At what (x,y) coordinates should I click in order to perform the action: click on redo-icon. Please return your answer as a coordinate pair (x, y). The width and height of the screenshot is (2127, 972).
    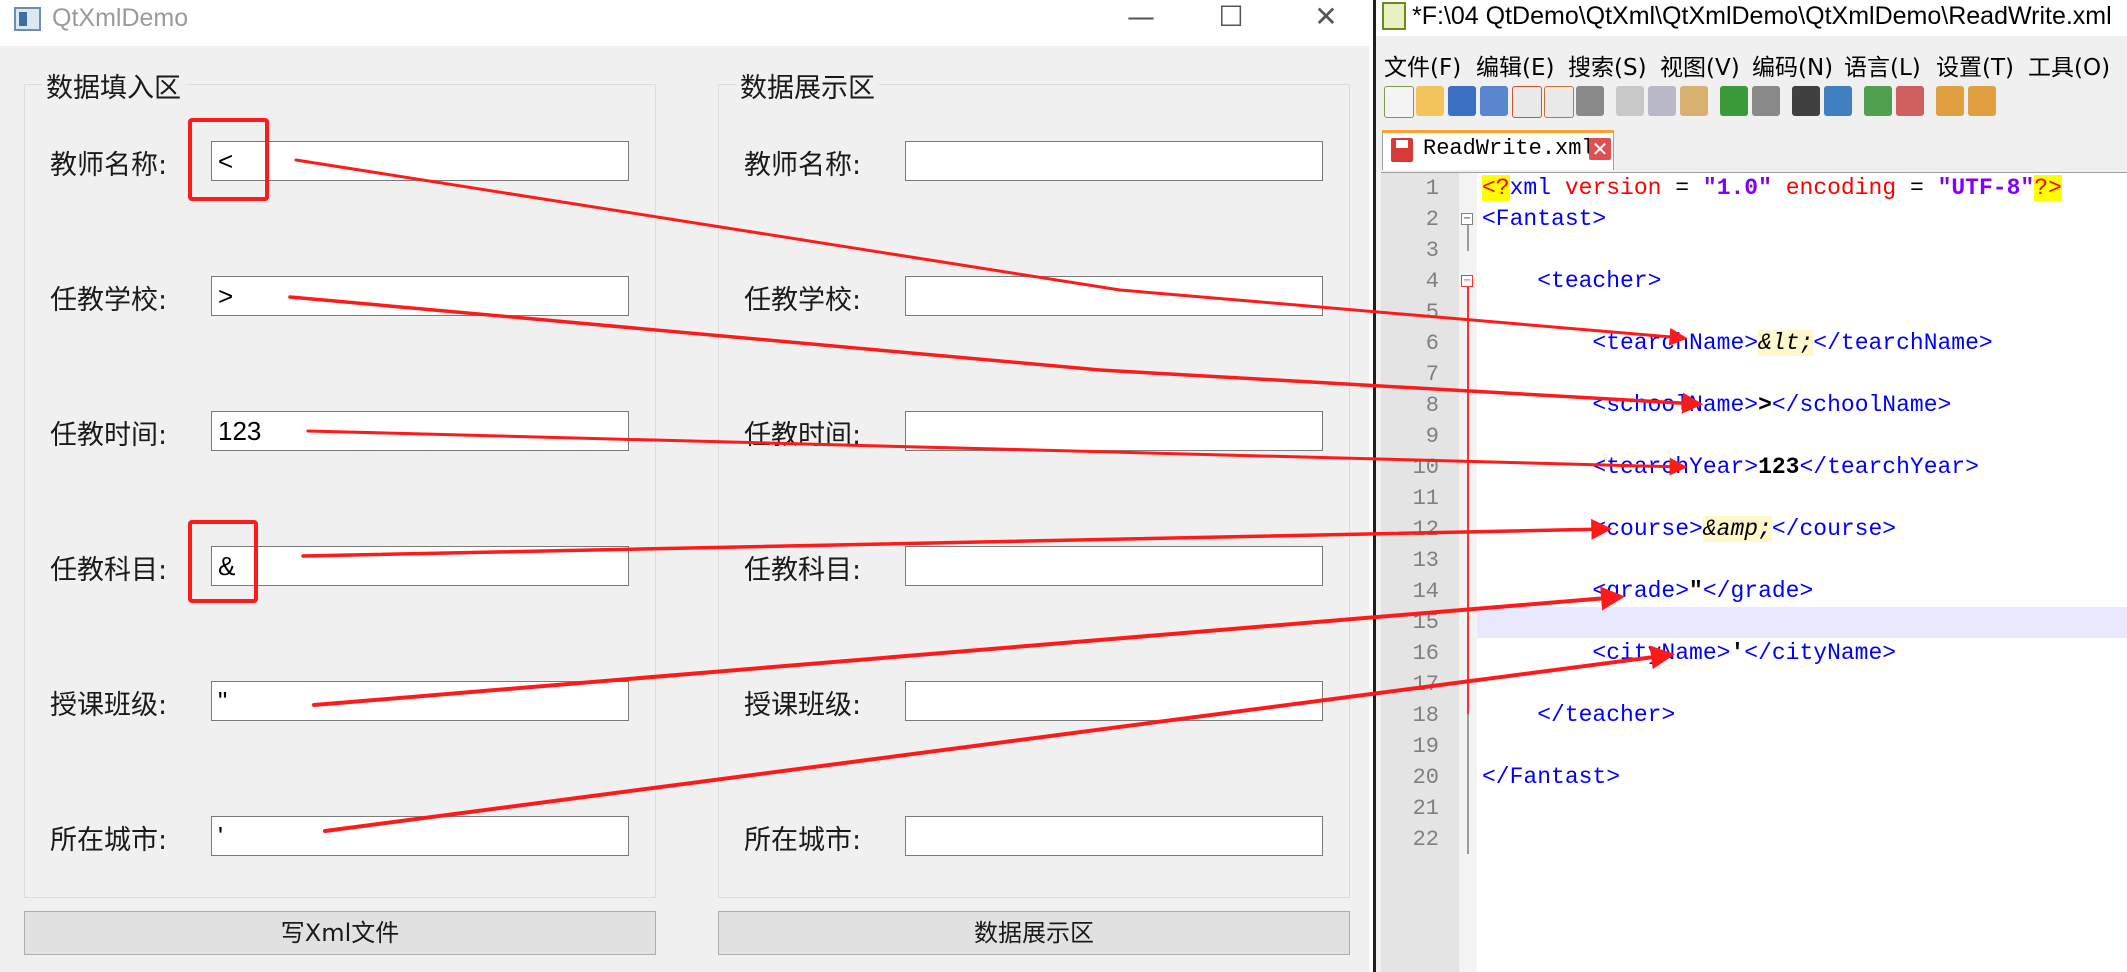
    Looking at the image, I should click on (1766, 101).